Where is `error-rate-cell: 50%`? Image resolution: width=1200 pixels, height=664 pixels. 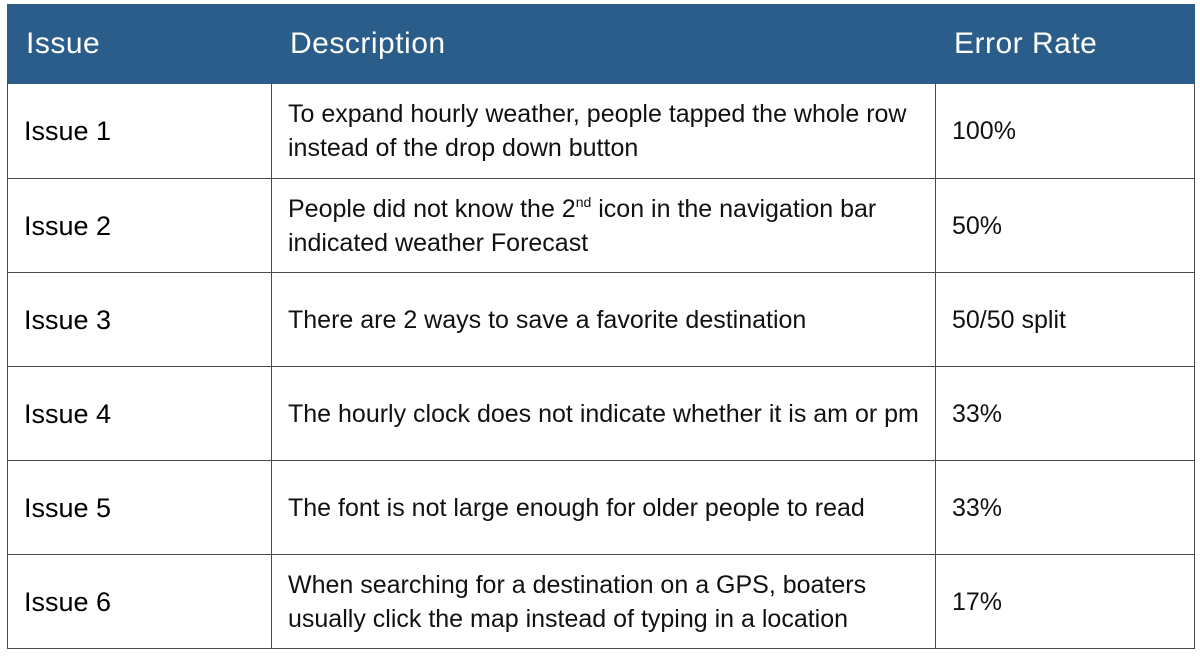 error-rate-cell: 50% is located at coordinates (1065, 225).